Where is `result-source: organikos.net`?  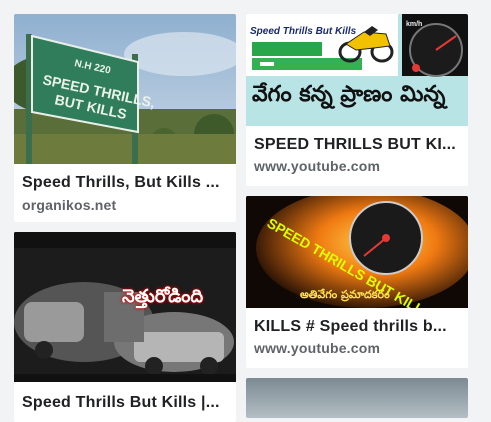 result-source: organikos.net is located at coordinates (69, 205).